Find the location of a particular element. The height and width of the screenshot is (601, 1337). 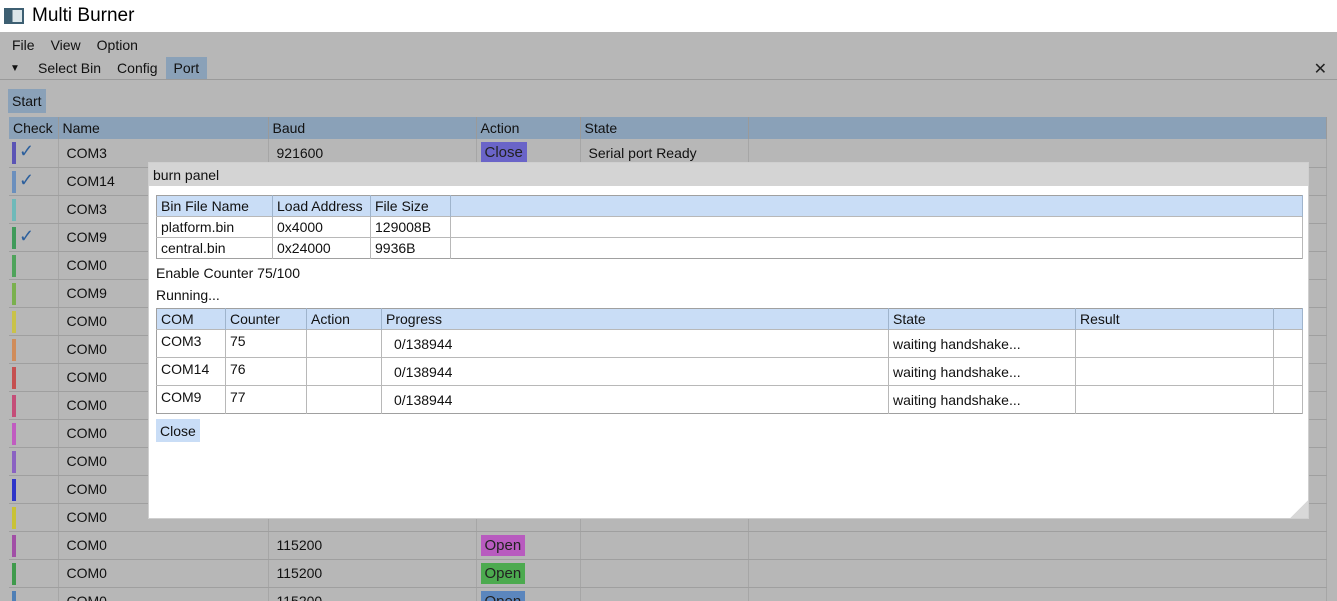

com-name: COM14 is located at coordinates (191, 371).